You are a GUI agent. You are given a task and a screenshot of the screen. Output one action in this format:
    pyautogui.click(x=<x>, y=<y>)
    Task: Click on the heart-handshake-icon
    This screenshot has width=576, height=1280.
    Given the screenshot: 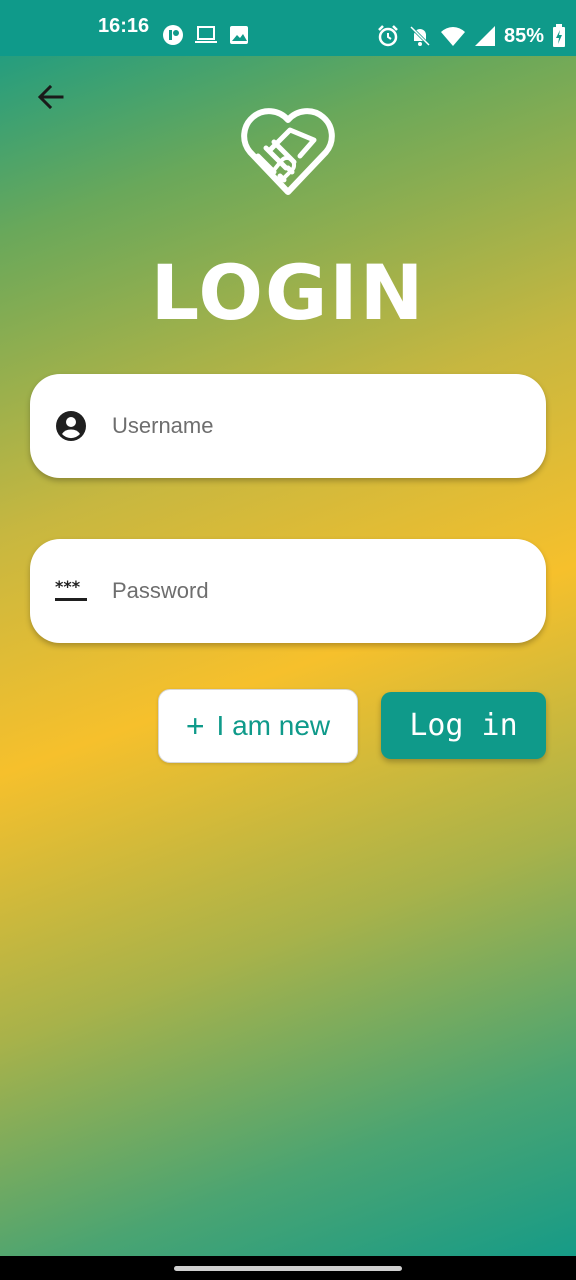 What is the action you would take?
    pyautogui.click(x=288, y=151)
    